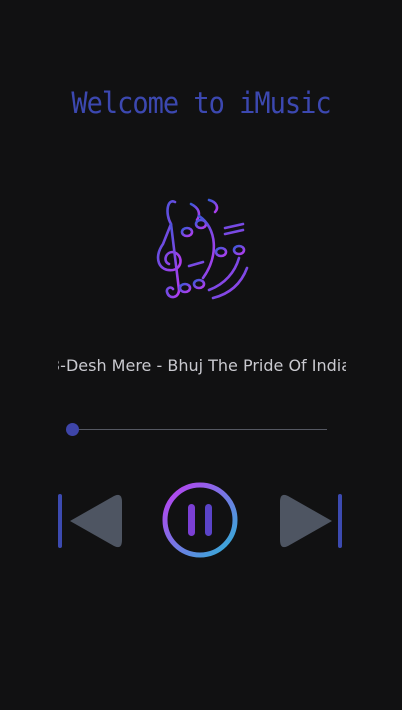 The height and width of the screenshot is (710, 402). I want to click on skip-previous-bar, so click(60, 521).